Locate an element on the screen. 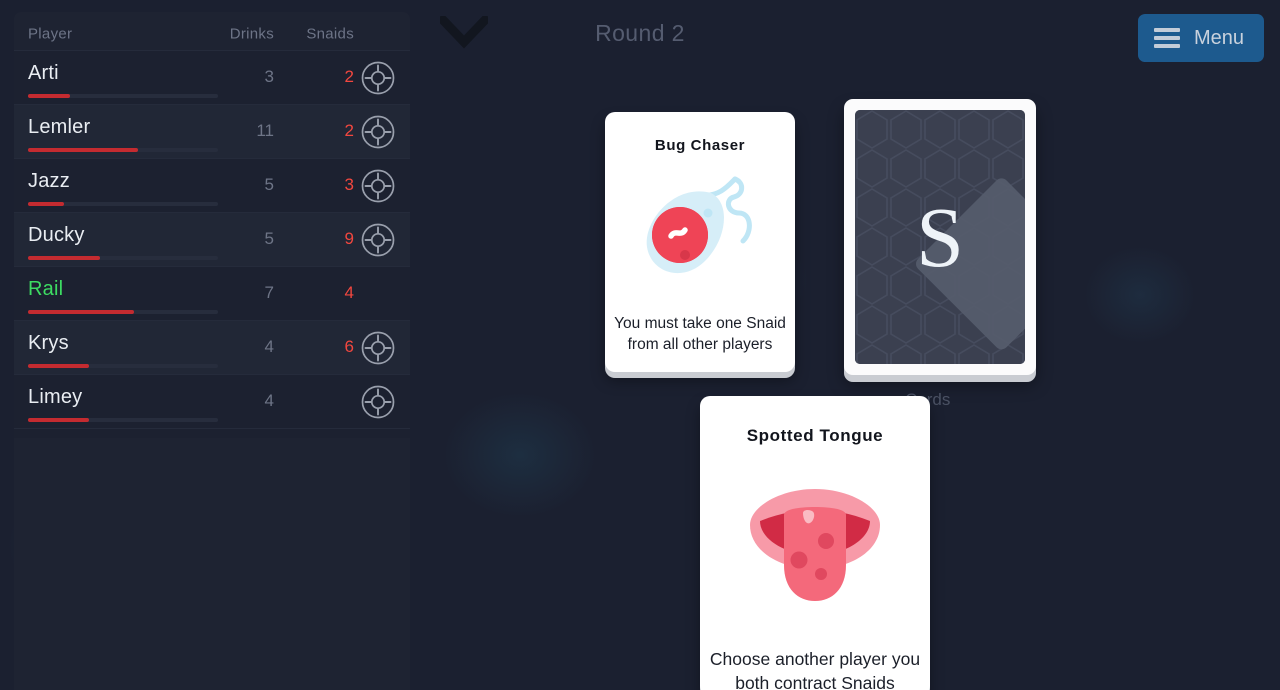 This screenshot has height=690, width=1280. menu-button-label: Menu is located at coordinates (1218, 37).